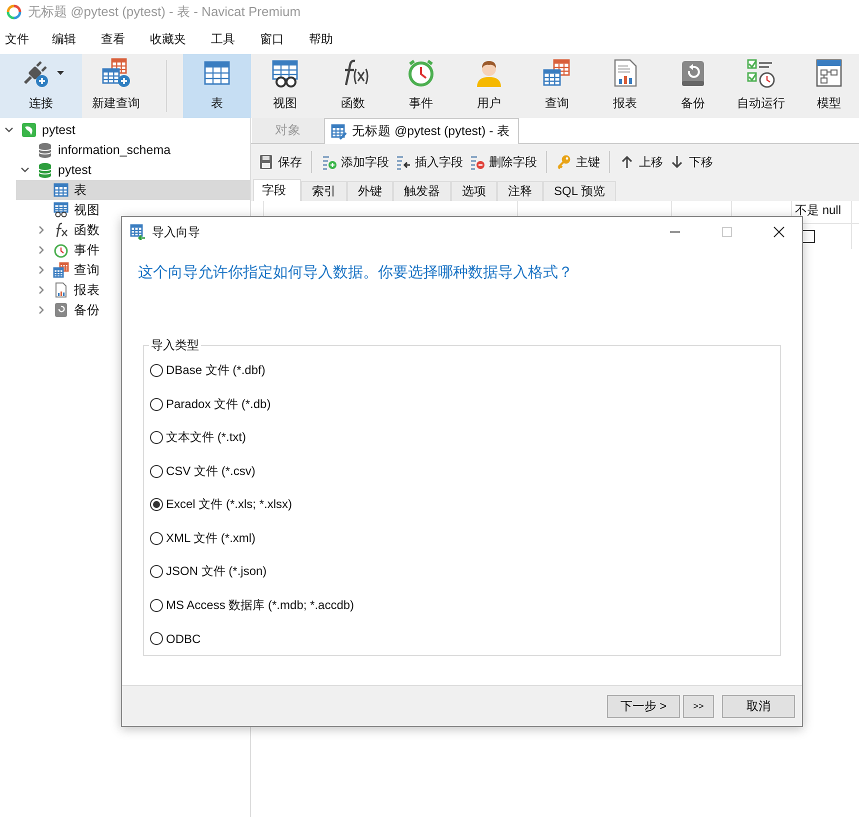 This screenshot has width=859, height=817. What do you see at coordinates (818, 210) in the screenshot?
I see `column-header: 不是 null` at bounding box center [818, 210].